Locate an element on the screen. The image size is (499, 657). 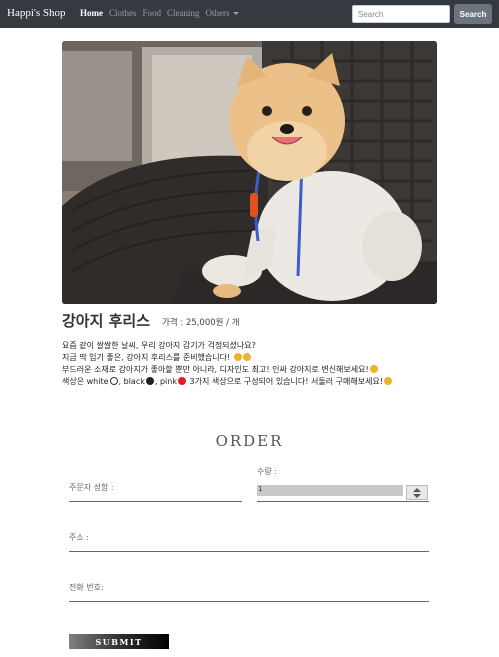
address-label: 주소 : is located at coordinates (79, 537).